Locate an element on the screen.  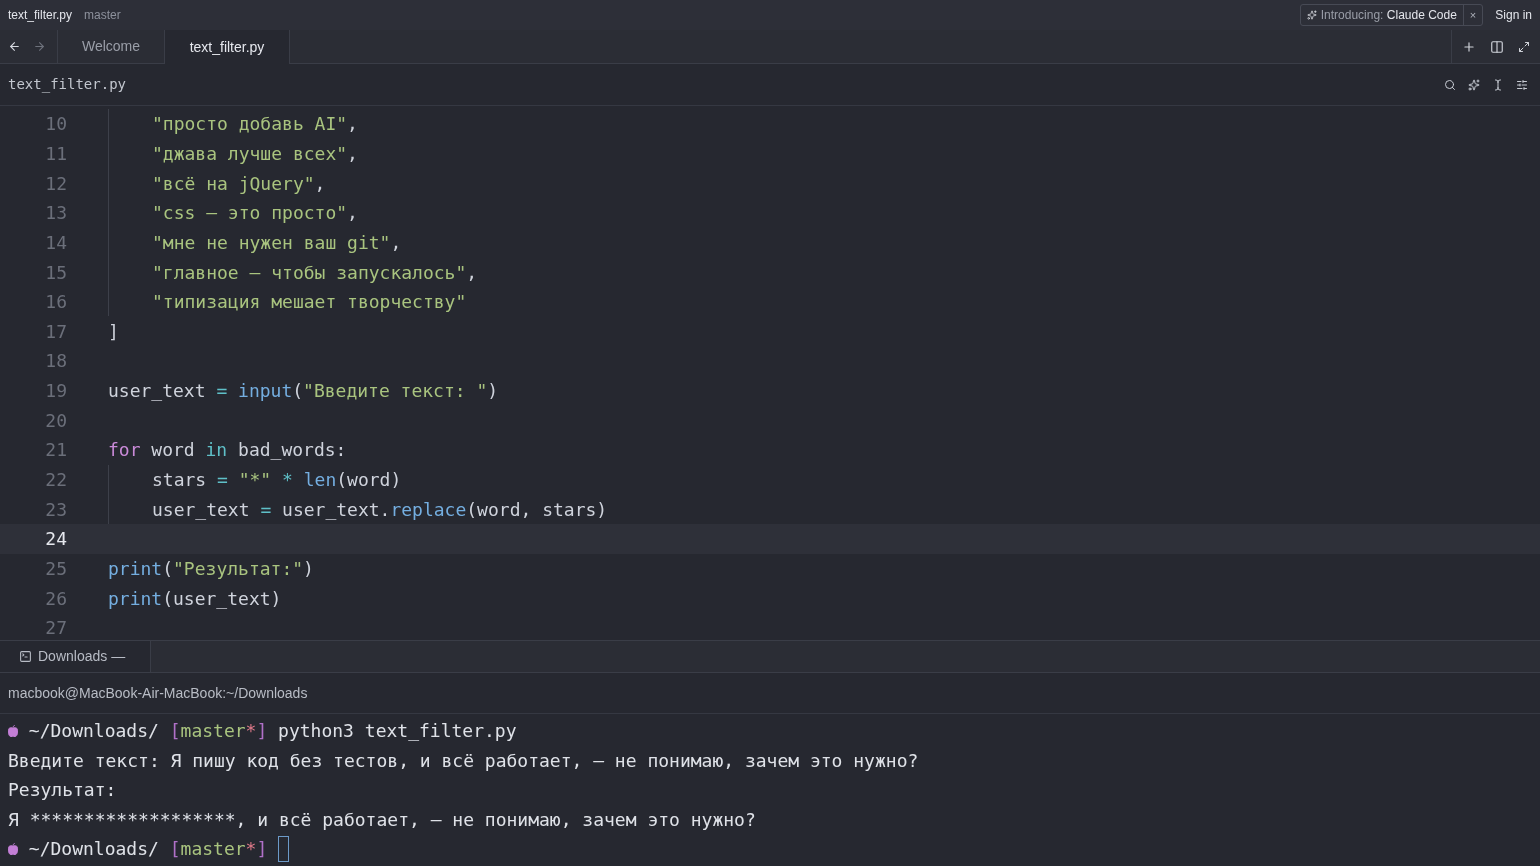
sign-in-button: Sign in is located at coordinates (1513, 15).